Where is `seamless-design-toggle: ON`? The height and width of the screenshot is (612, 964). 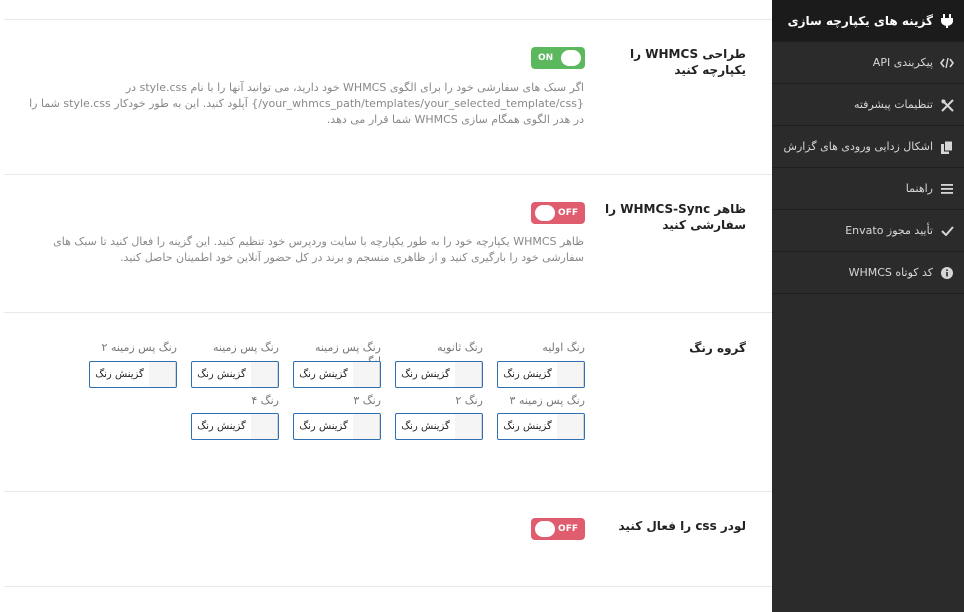
seamless-design-toggle: ON is located at coordinates (558, 58).